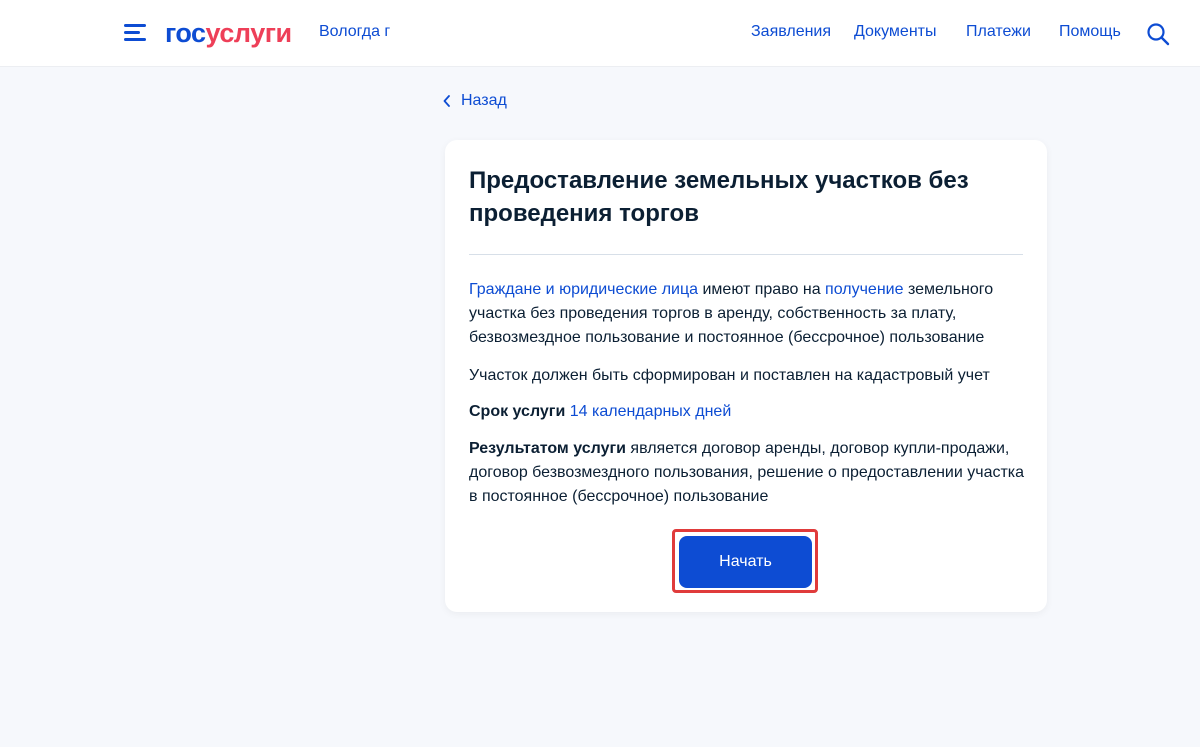 This screenshot has width=1200, height=747. I want to click on region-selector: Вологда г, so click(354, 32).